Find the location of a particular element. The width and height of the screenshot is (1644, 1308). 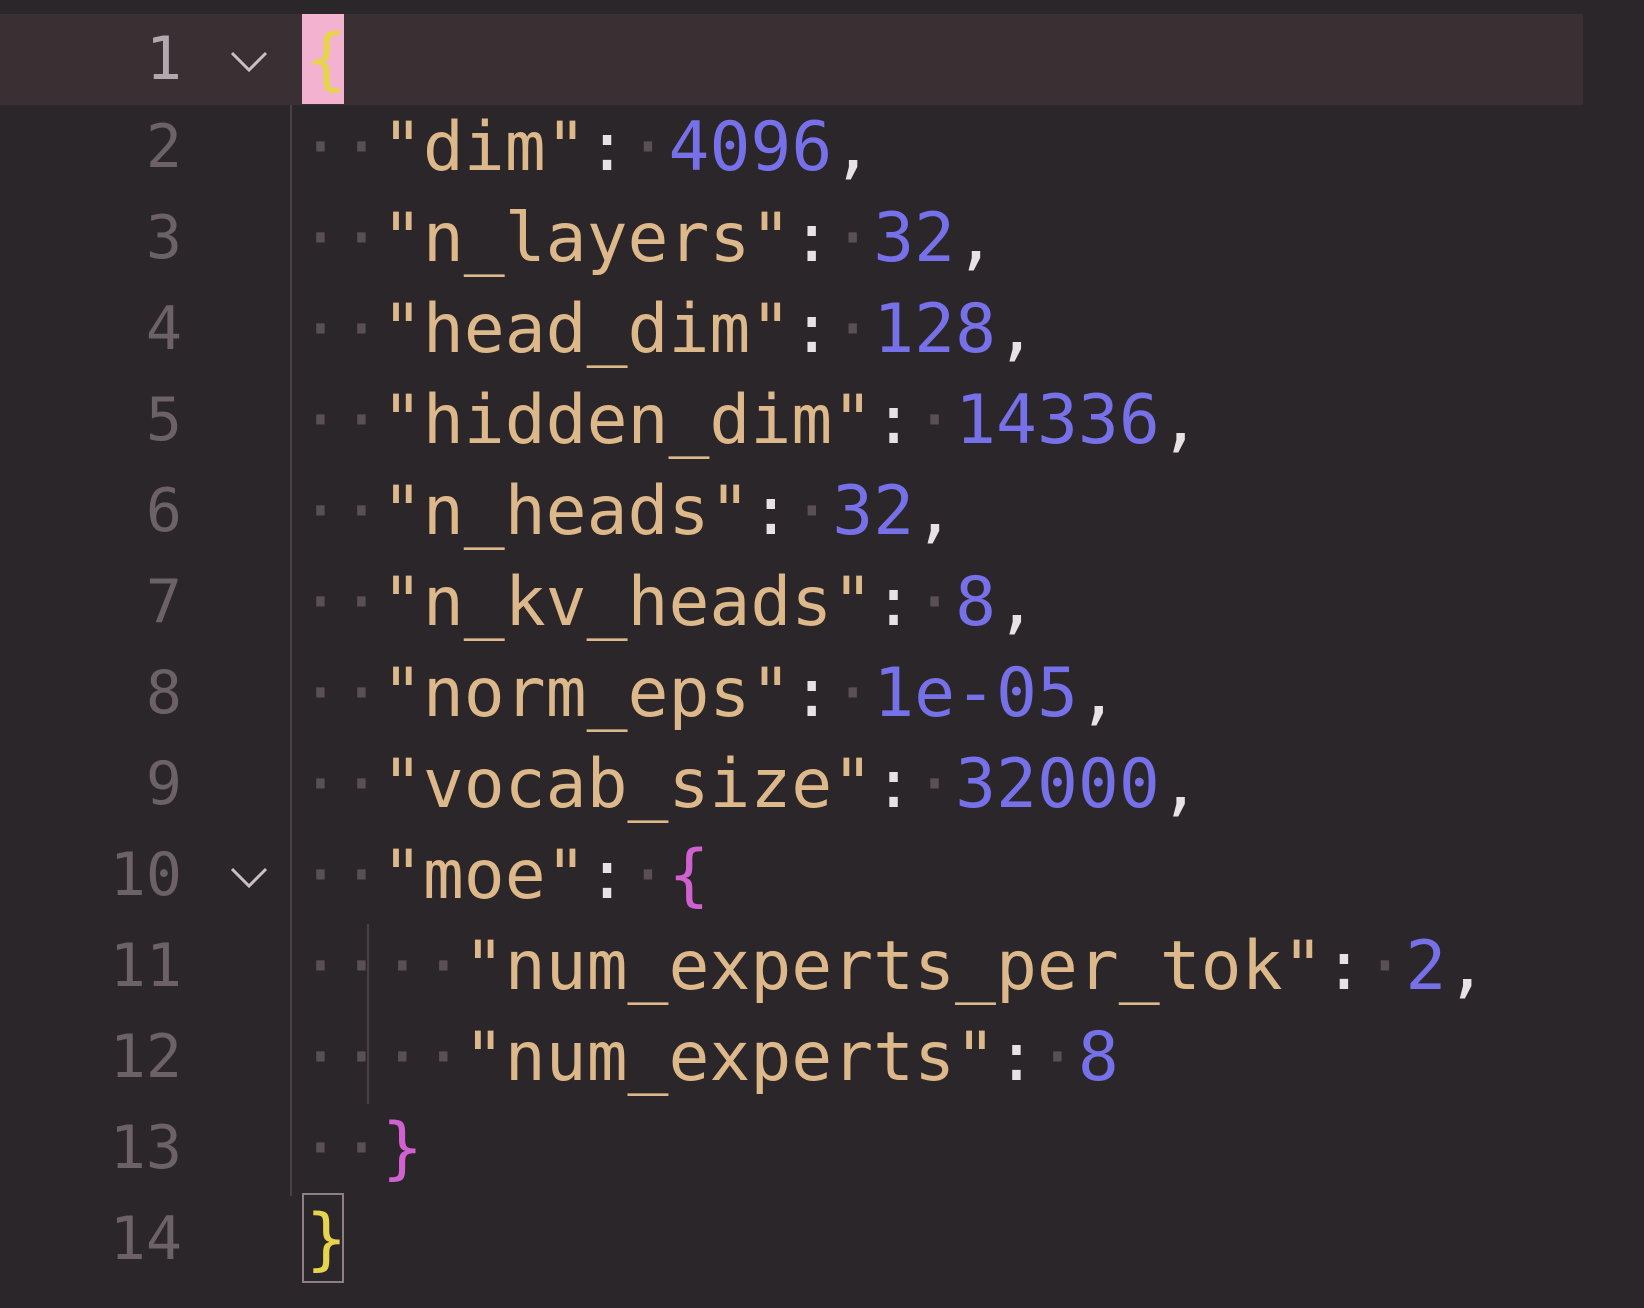

line-number: 13 is located at coordinates (145, 1148).